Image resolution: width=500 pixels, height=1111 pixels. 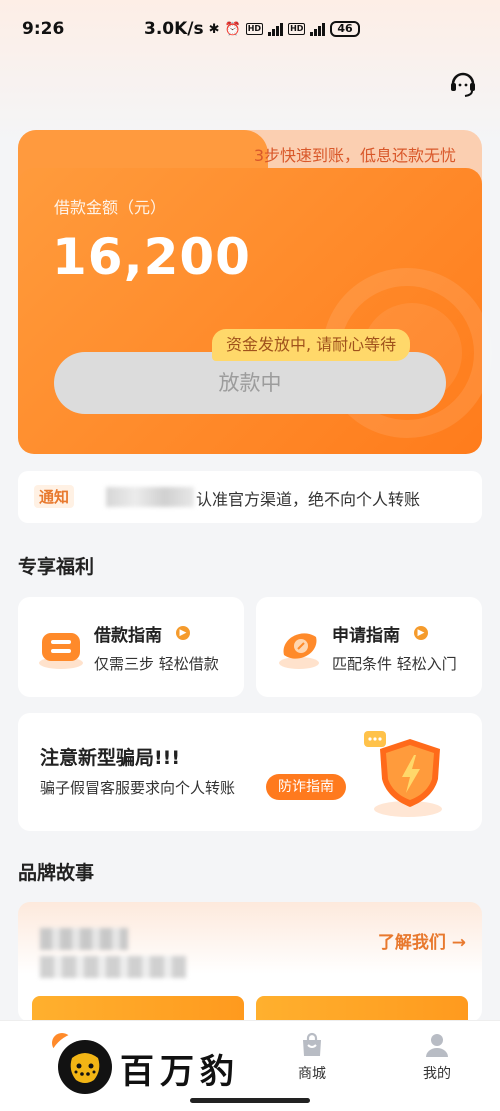 I want to click on brand-story-title: 品牌故事, so click(x=56, y=873).